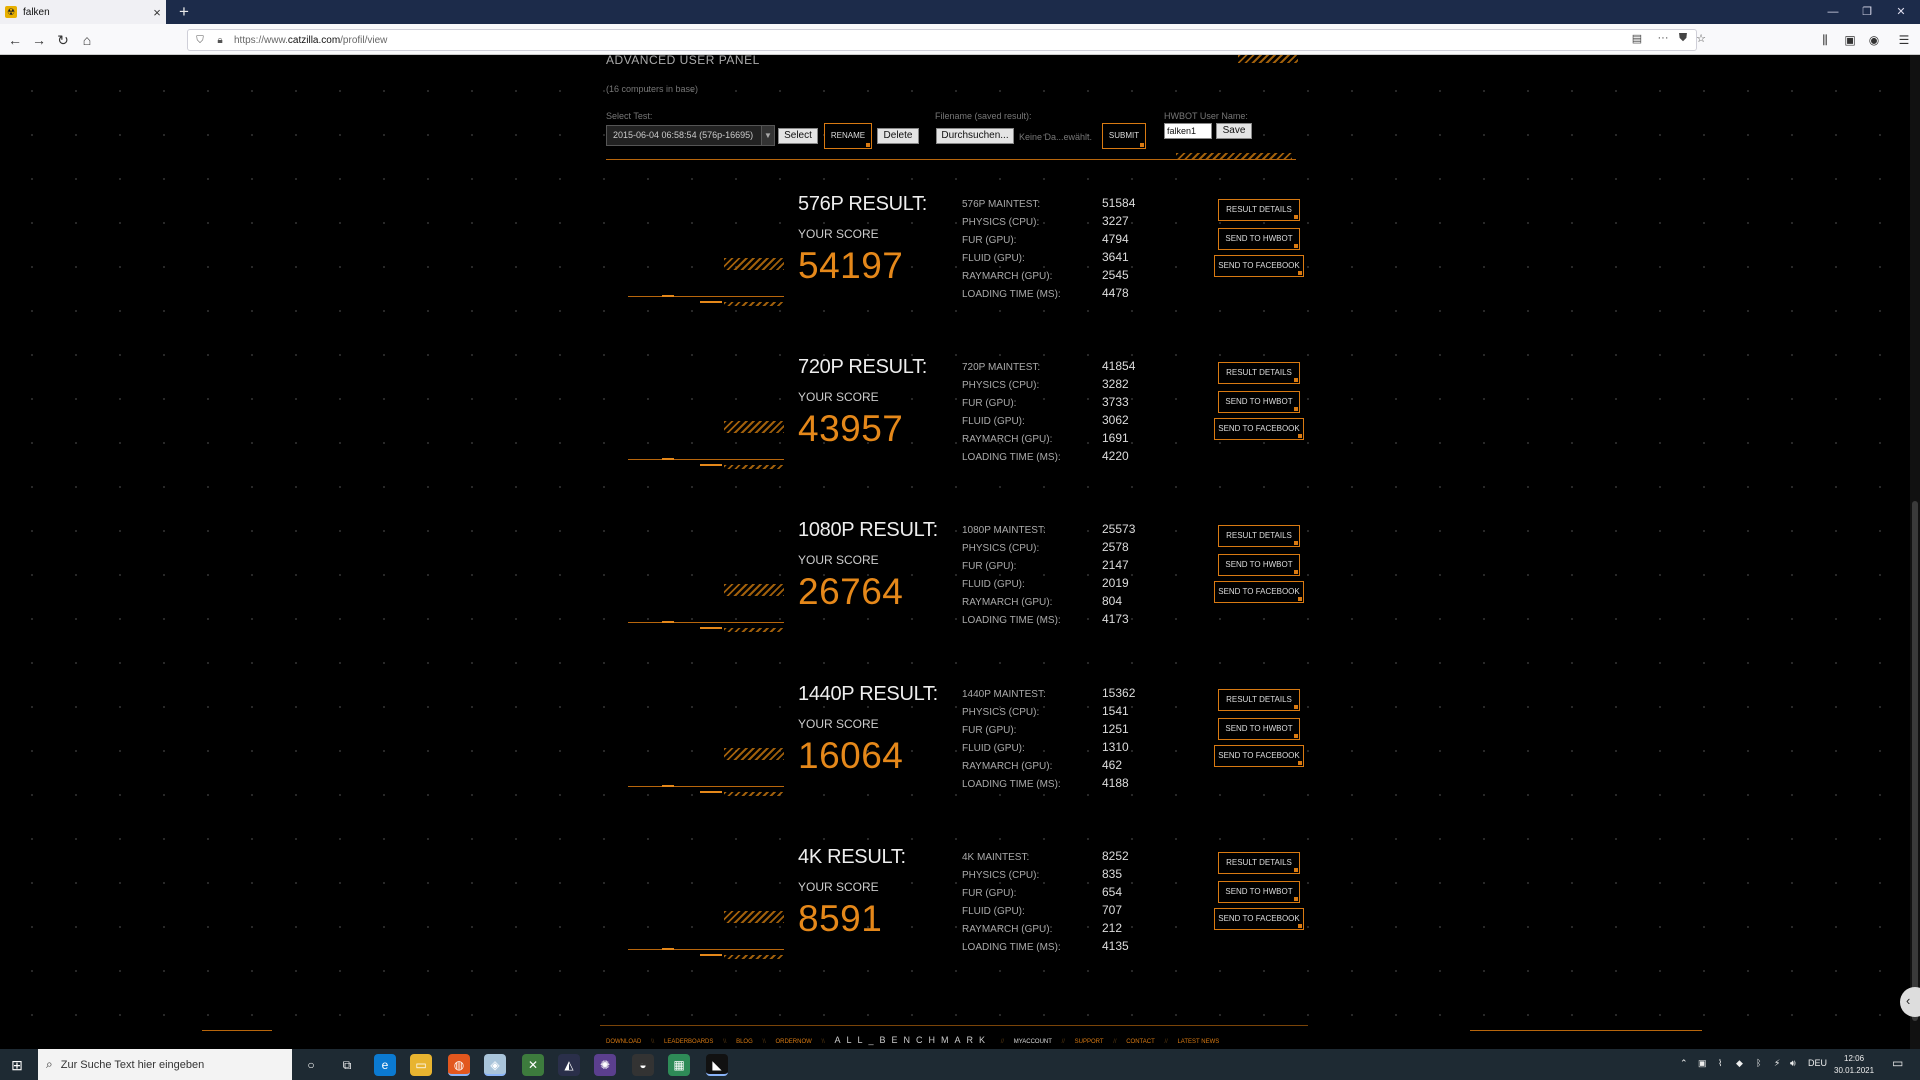 The height and width of the screenshot is (1080, 1920). What do you see at coordinates (1701, 40) in the screenshot?
I see `bookmark-star-icon: ☆` at bounding box center [1701, 40].